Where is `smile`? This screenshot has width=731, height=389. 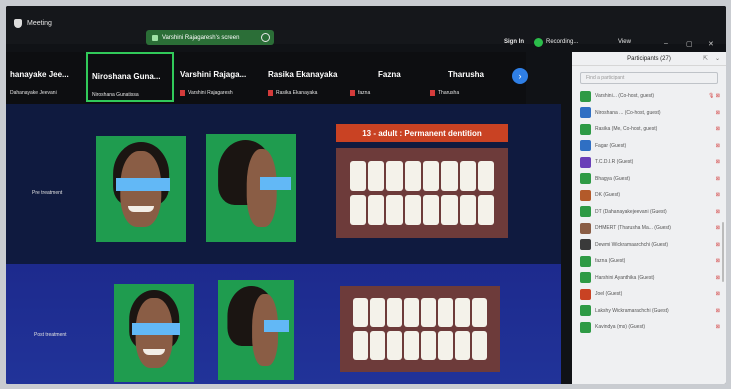
smile is located at coordinates (154, 351).